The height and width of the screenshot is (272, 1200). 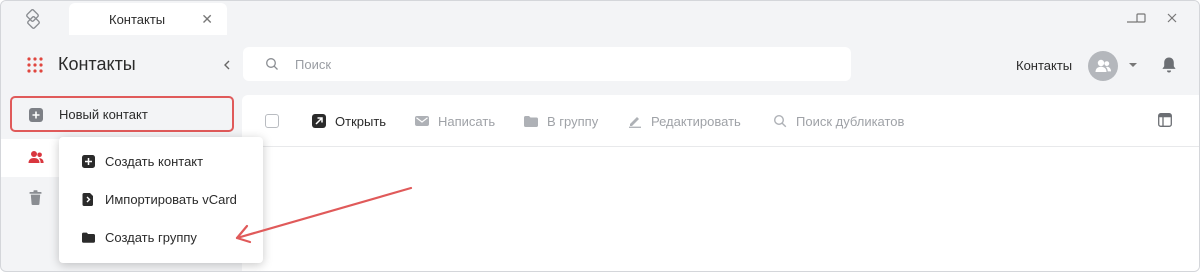 What do you see at coordinates (33, 19) in the screenshot?
I see `app-logo-icon` at bounding box center [33, 19].